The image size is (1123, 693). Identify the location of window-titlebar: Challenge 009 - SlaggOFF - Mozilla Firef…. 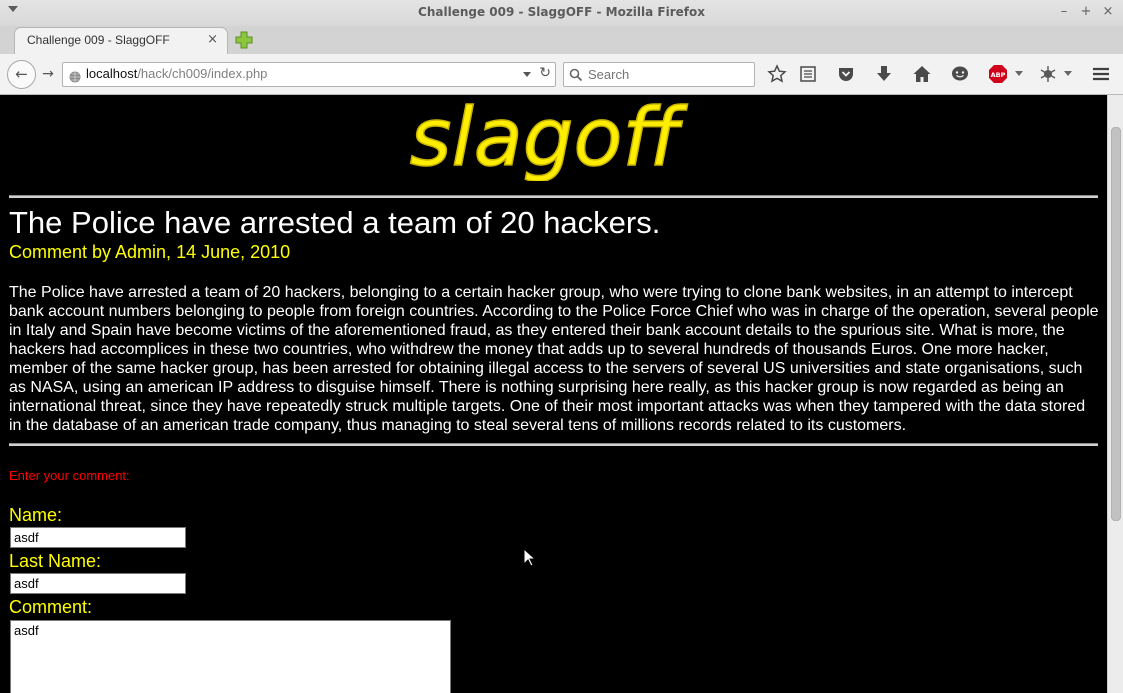
(561, 13).